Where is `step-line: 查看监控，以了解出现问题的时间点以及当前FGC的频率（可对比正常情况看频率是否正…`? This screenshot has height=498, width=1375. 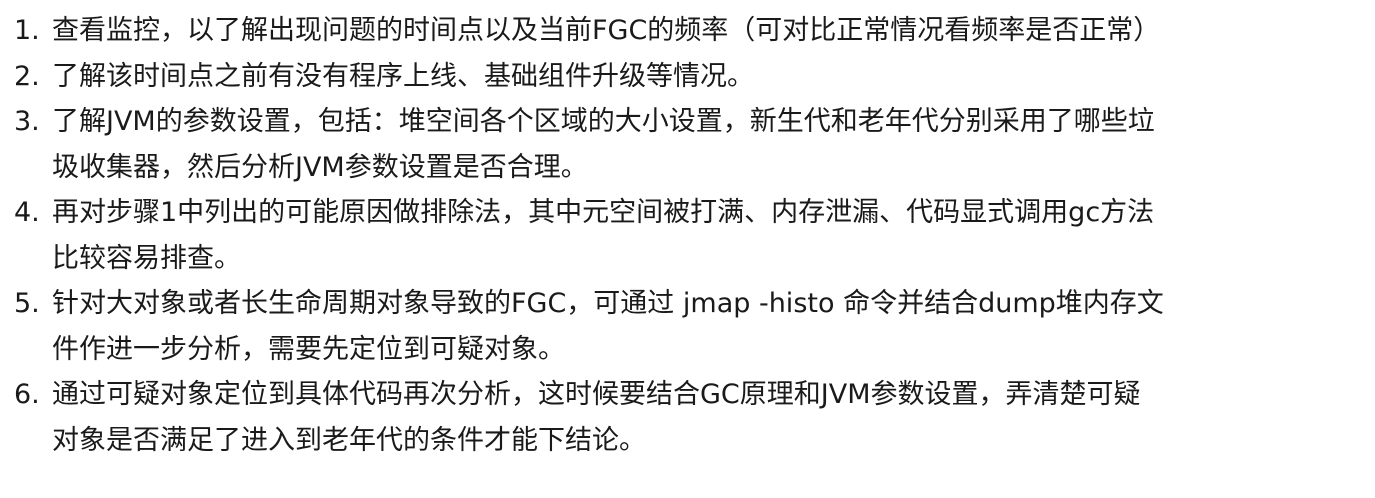 step-line: 查看监控，以了解出现问题的时间点以及当前FGC的频率（可对比正常情况看频率是否正… is located at coordinates (606, 30).